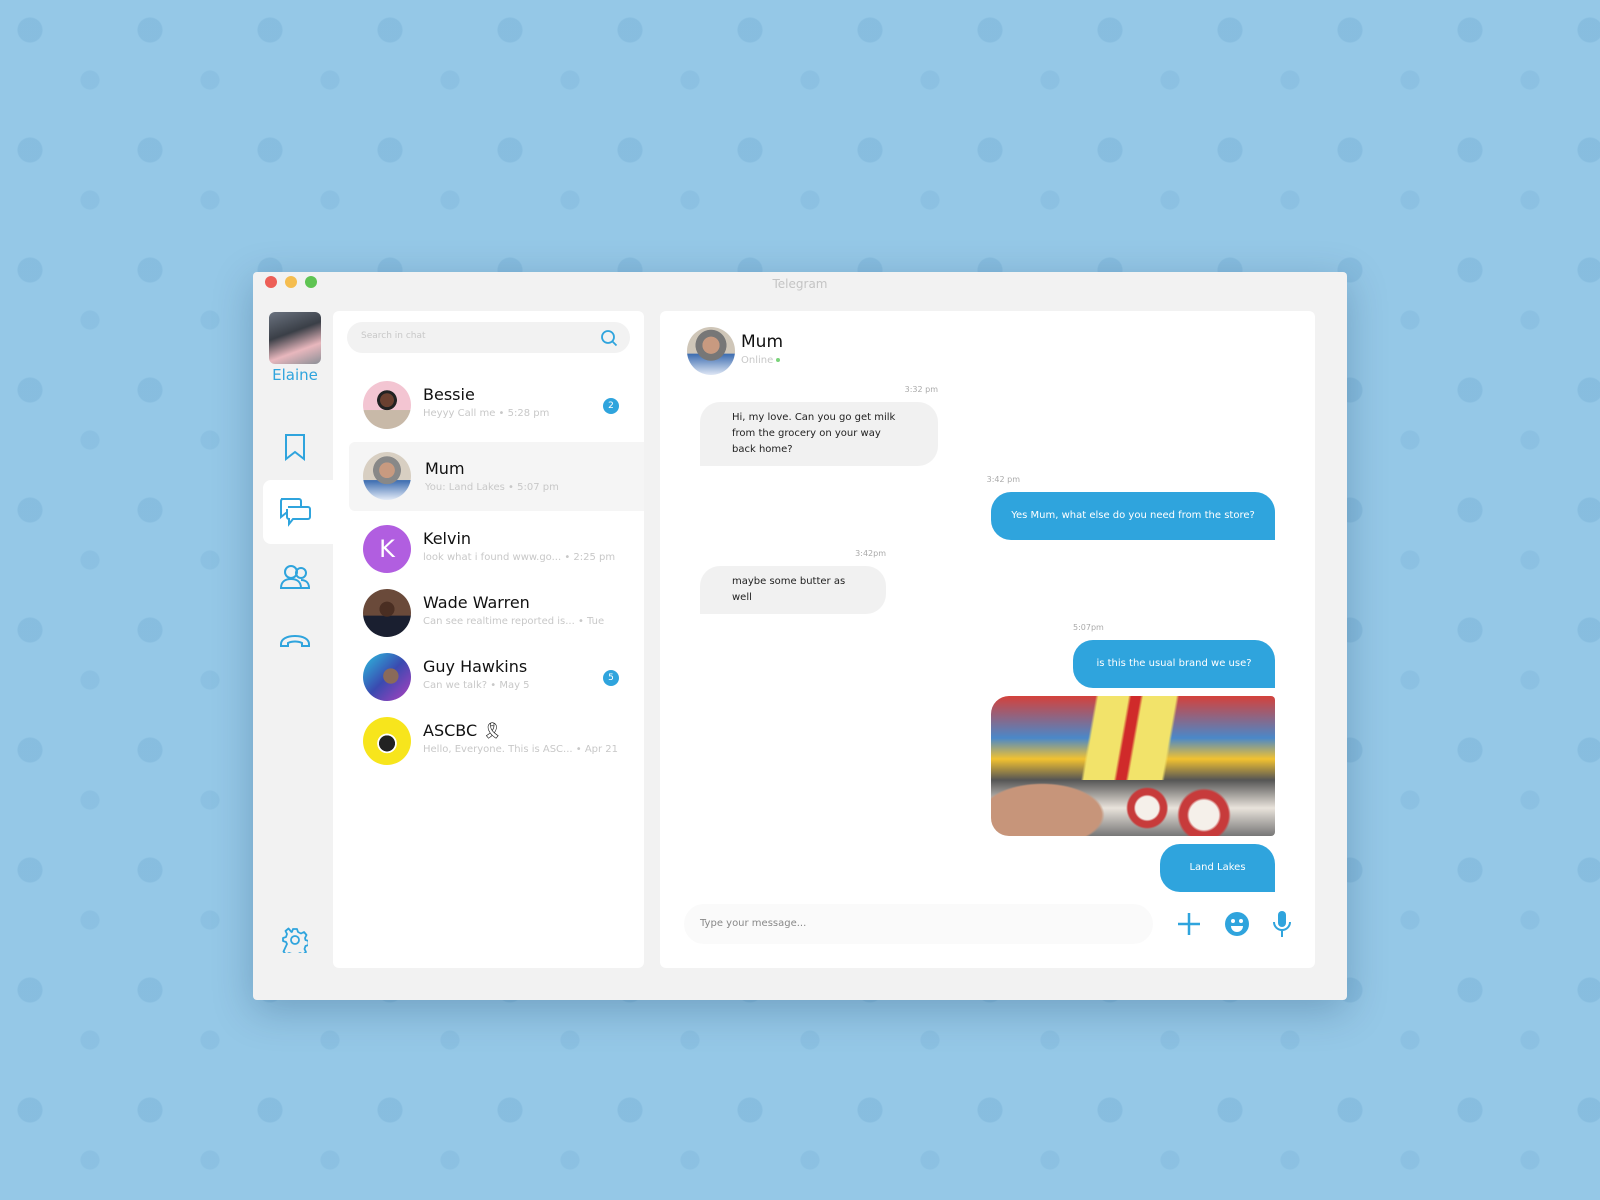  I want to click on chat-list-item: Guy Hawkins Can we talk? • May 5 5, so click(488, 677).